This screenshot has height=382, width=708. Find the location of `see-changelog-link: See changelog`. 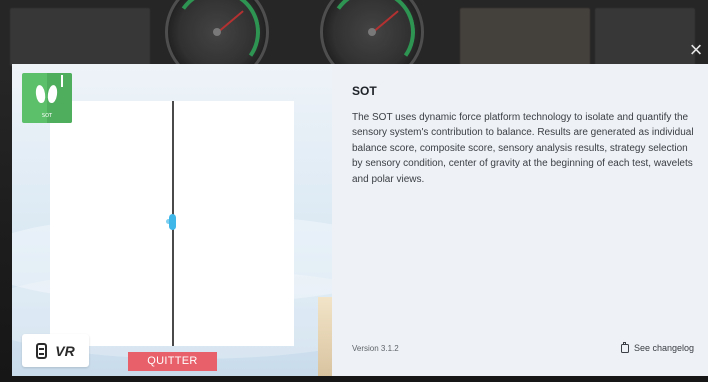

see-changelog-link: See changelog is located at coordinates (657, 347).